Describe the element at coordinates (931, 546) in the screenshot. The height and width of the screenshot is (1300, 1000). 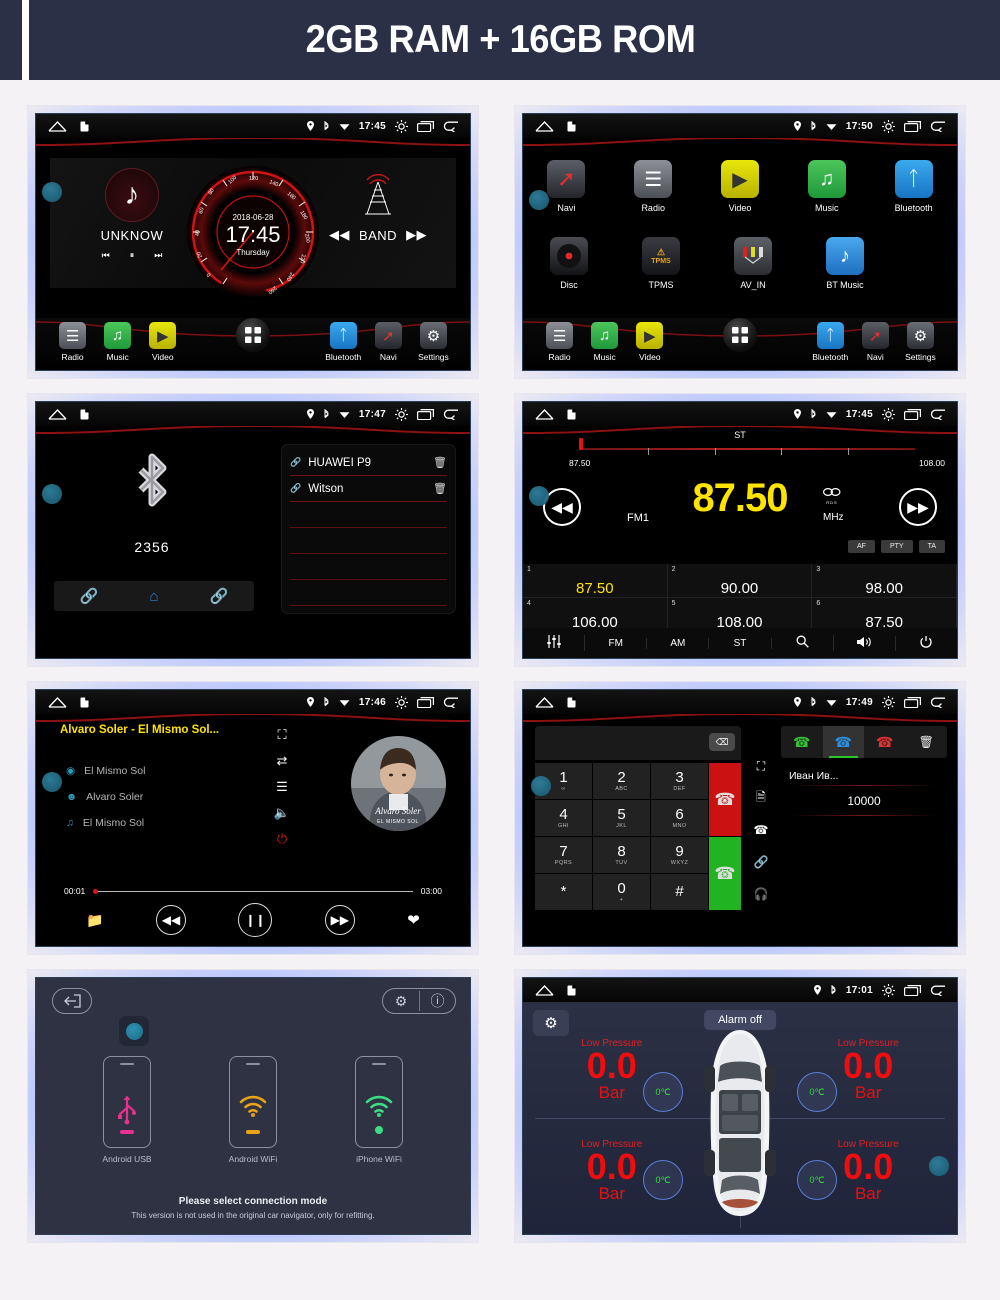
I see `ta-button: TA` at that location.